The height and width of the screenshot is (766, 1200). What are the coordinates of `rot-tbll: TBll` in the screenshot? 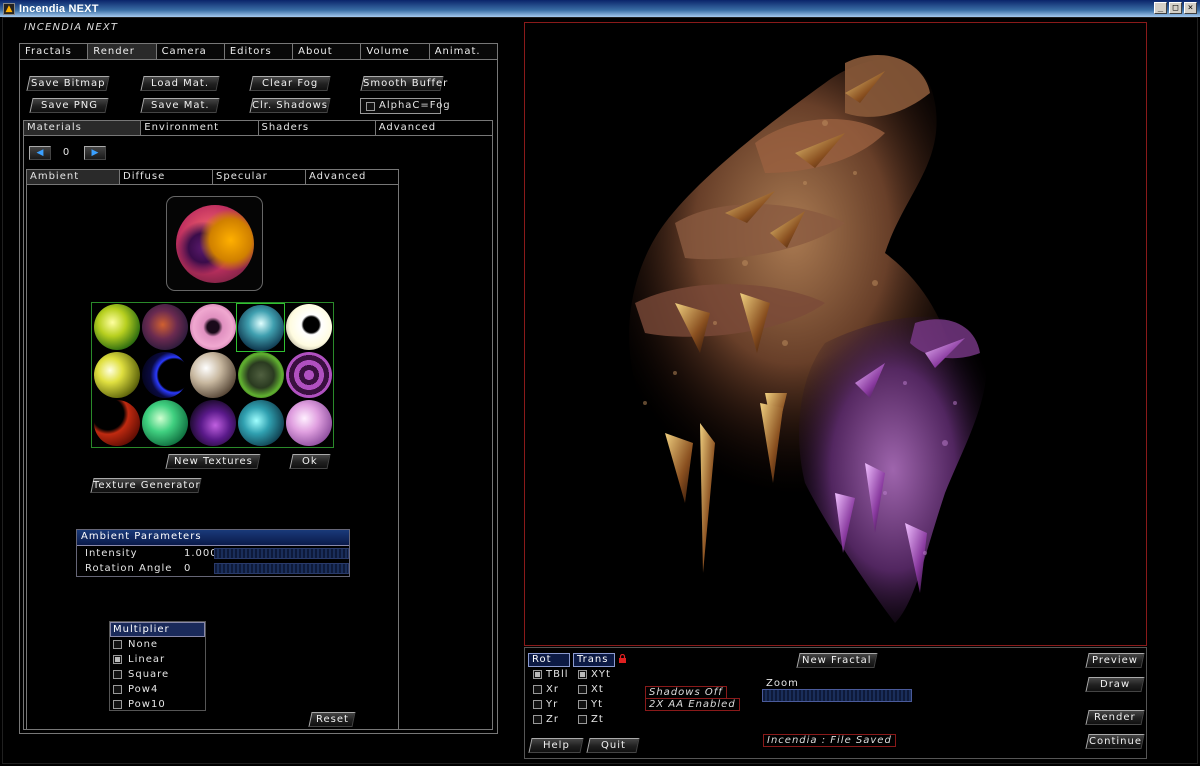 It's located at (549, 674).